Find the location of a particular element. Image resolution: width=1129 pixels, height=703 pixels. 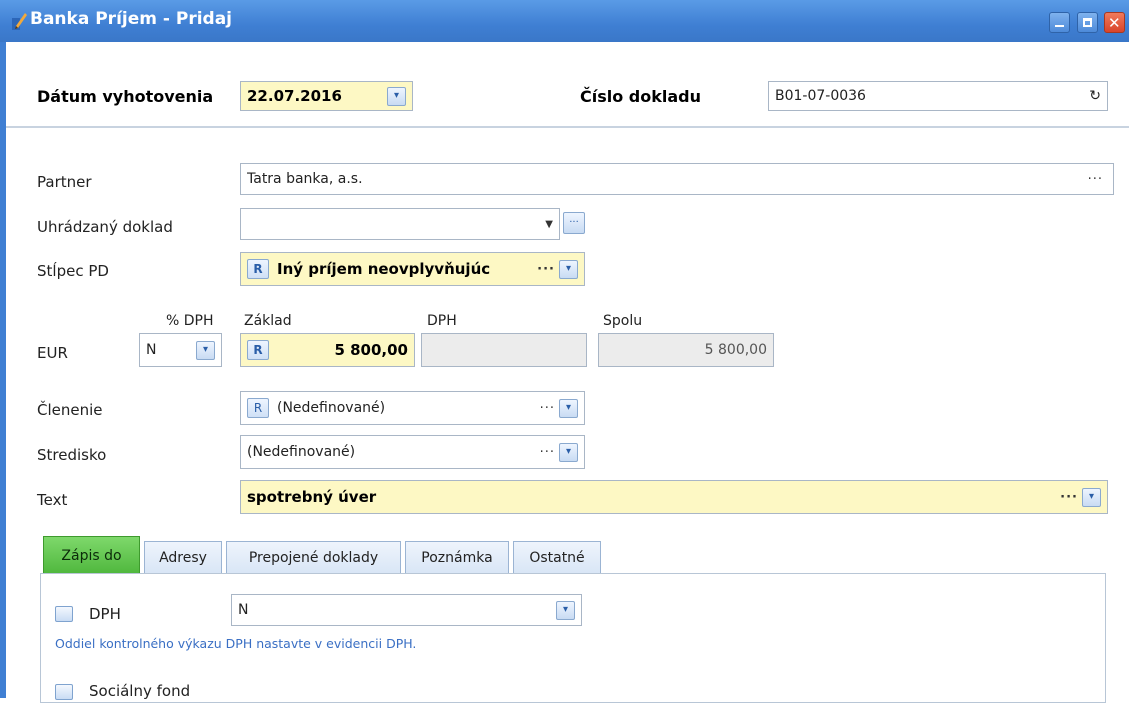

vat-select-value: N is located at coordinates (243, 610).